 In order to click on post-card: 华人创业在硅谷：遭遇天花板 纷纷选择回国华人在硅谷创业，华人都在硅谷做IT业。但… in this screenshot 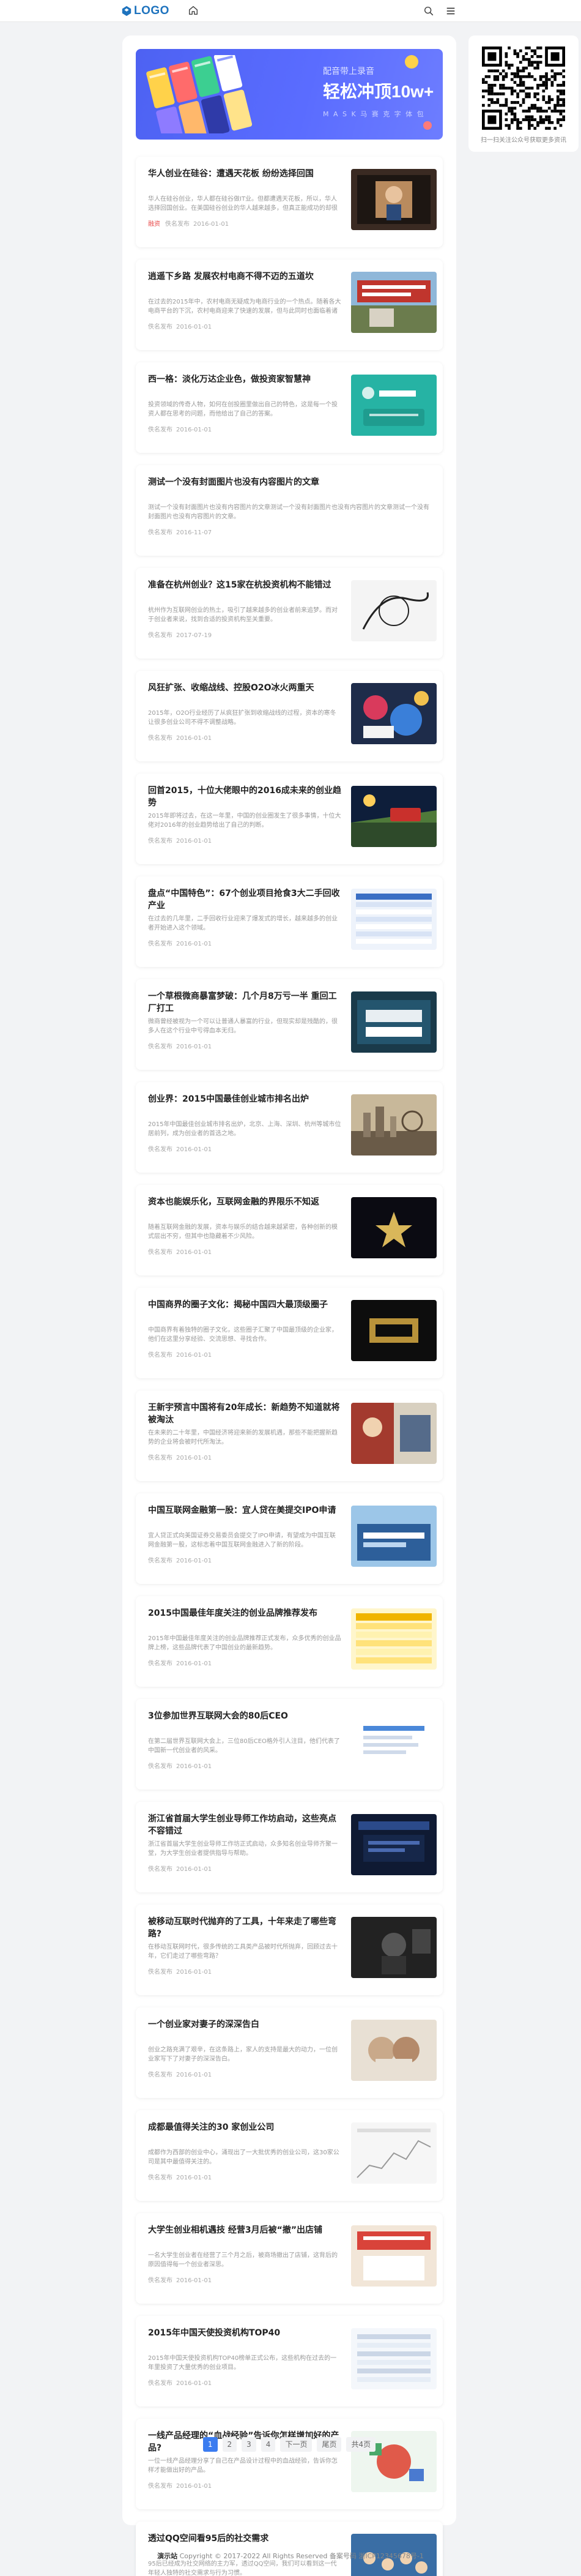, I will do `click(289, 202)`.